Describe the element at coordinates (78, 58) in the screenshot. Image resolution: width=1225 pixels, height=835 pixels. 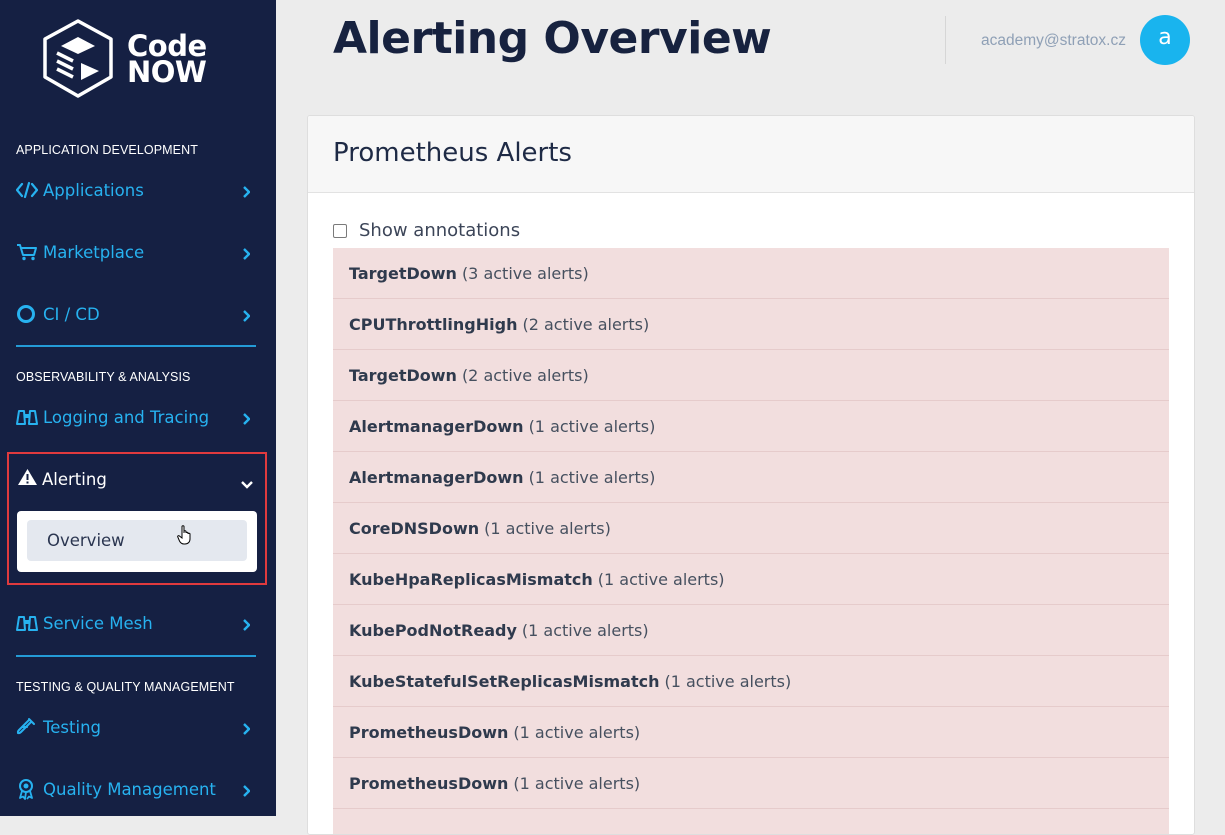
I see `codenow-logo-icon` at that location.